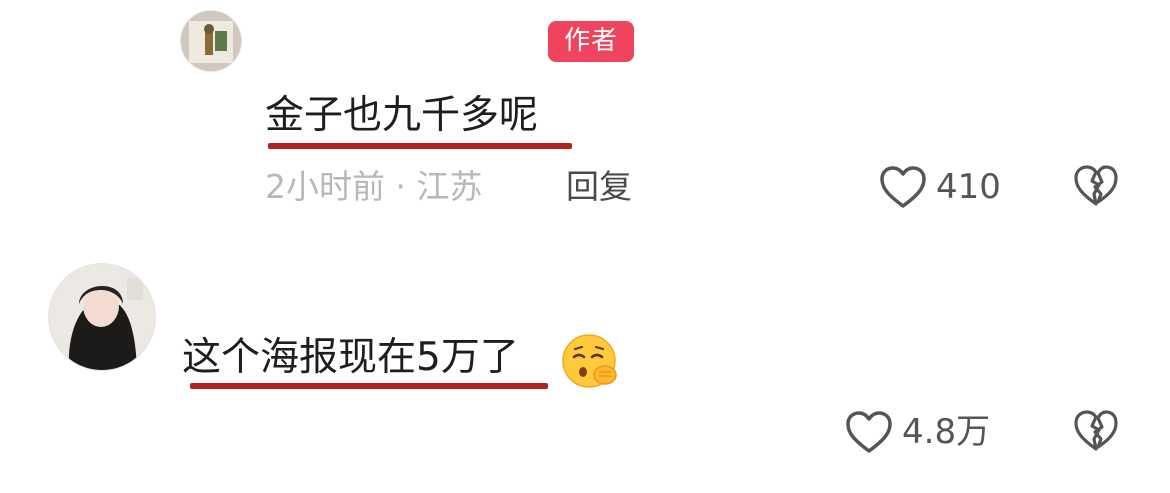  I want to click on sleepy-face-shushing-emoji, so click(589, 361).